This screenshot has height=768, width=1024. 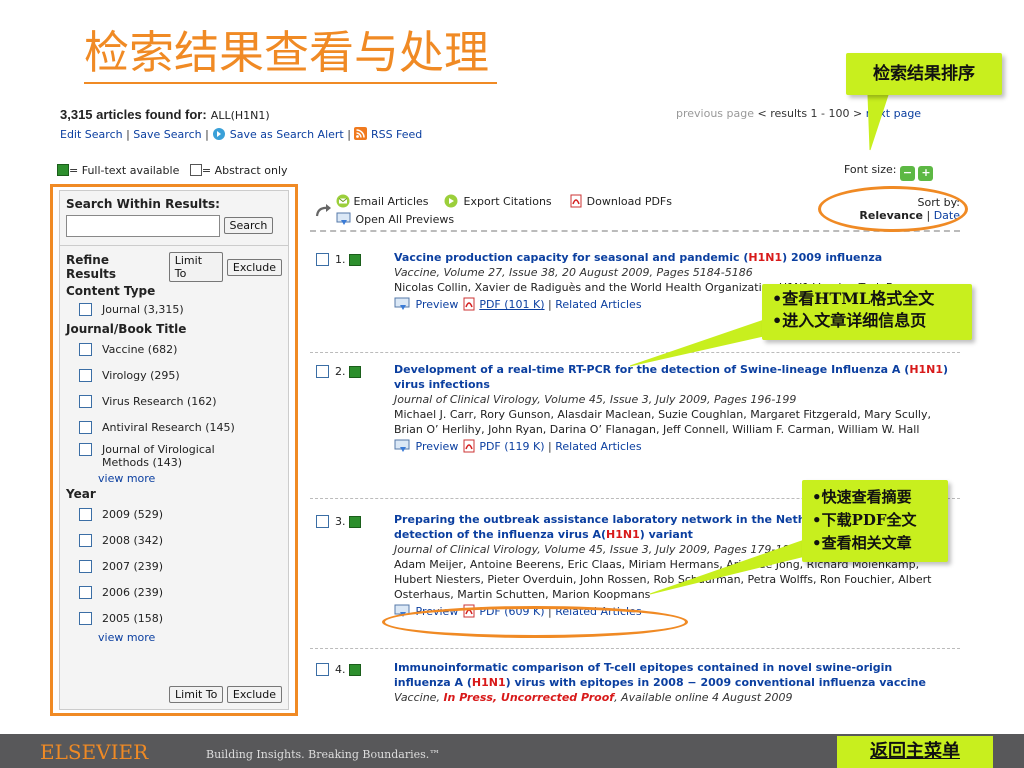 I want to click on back-to-main-menu-button: 返回主菜单, so click(x=915, y=752).